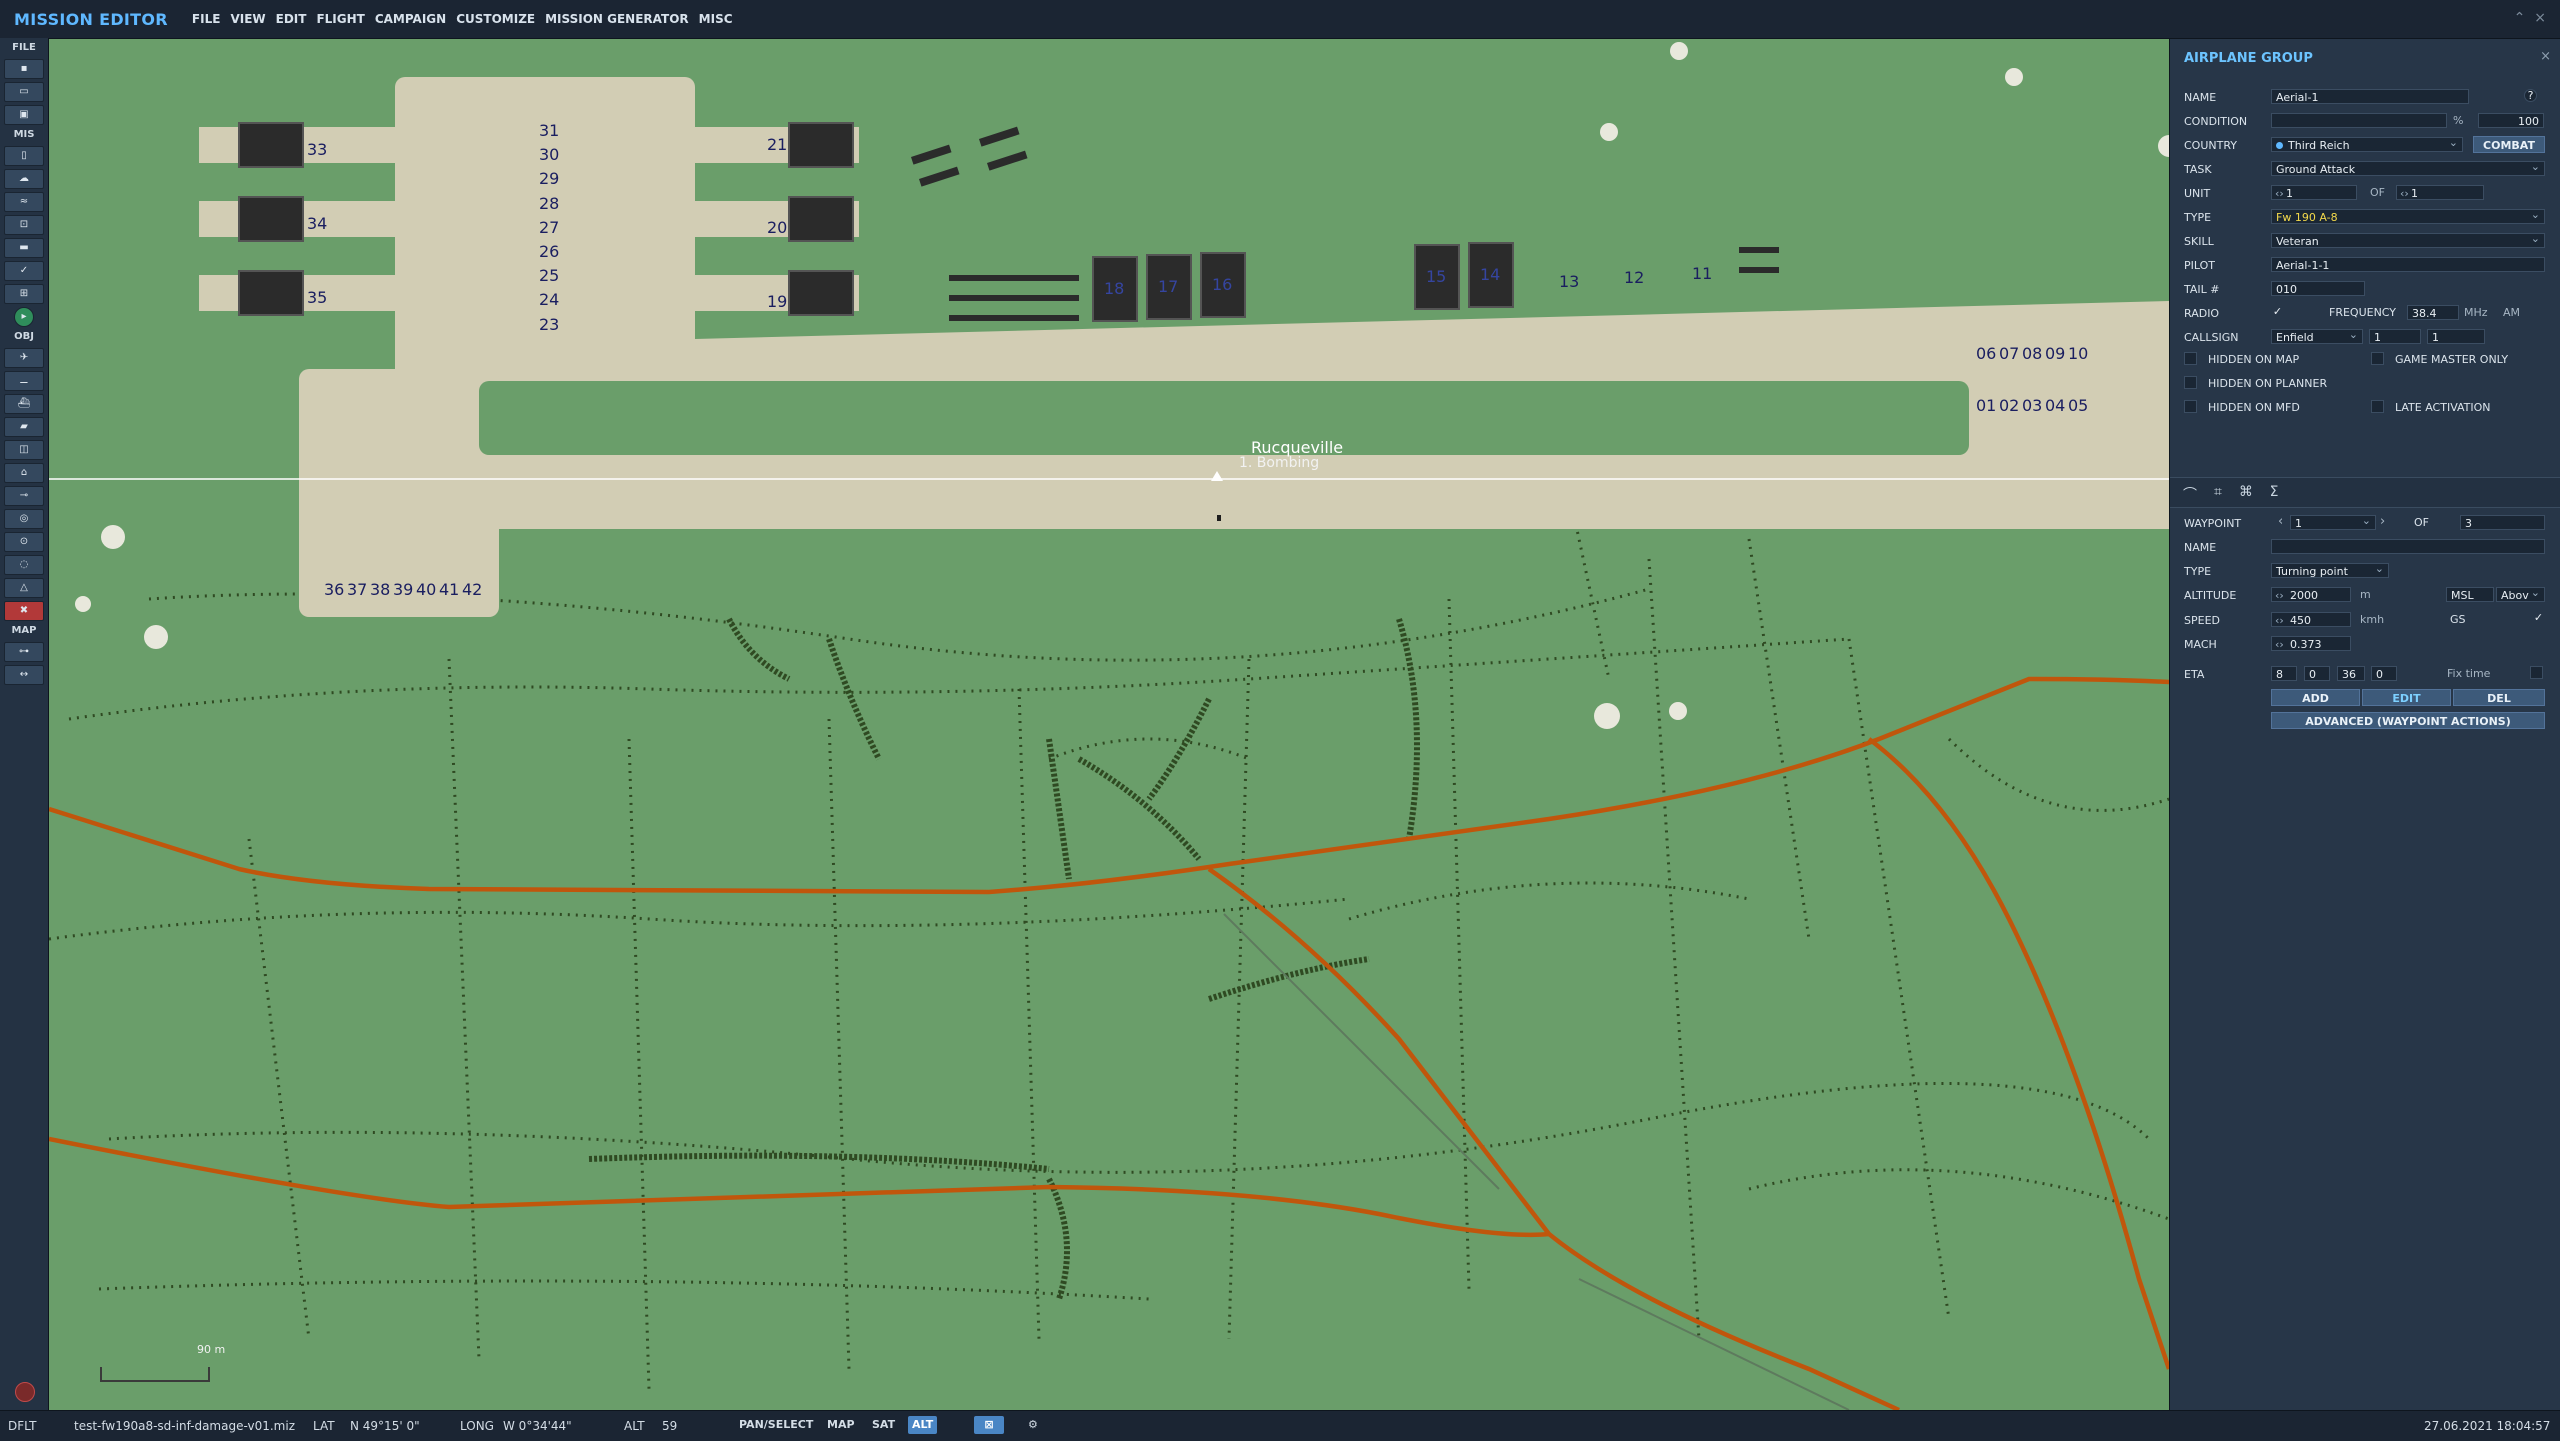 Image resolution: width=2560 pixels, height=1441 pixels. What do you see at coordinates (2511, 120) in the screenshot?
I see `condition-value: 100` at bounding box center [2511, 120].